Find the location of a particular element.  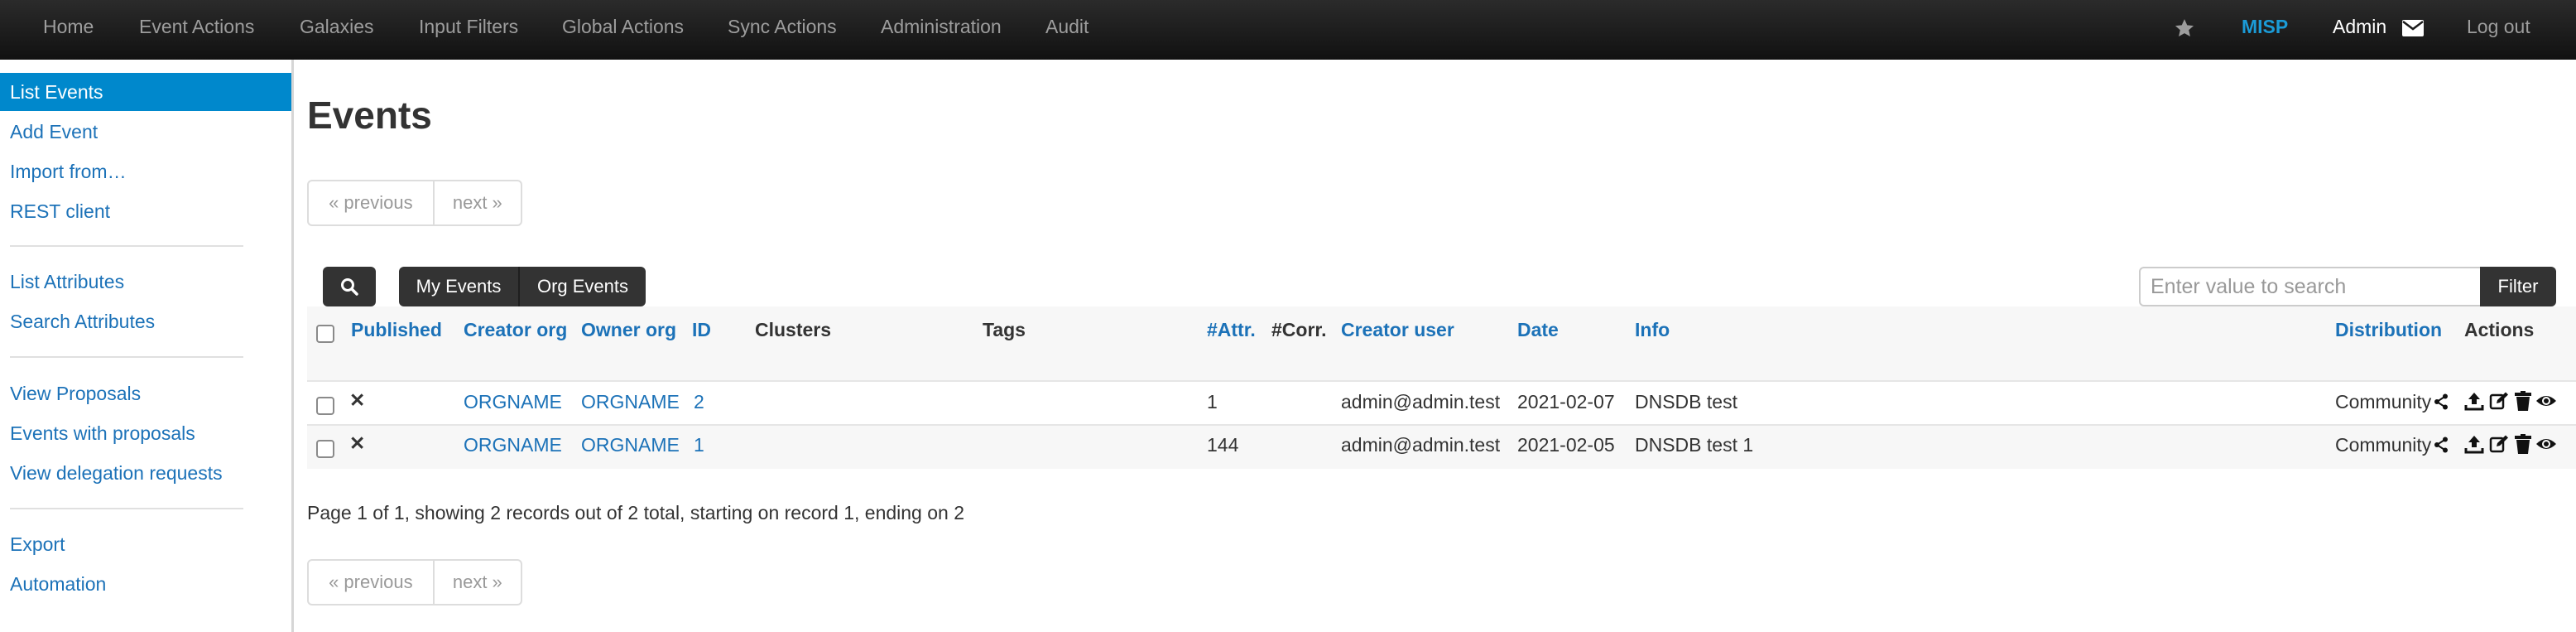

event-id-link: 1 is located at coordinates (699, 445).